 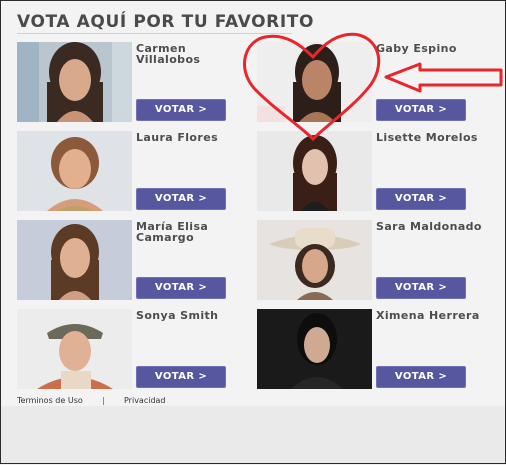 What do you see at coordinates (133, 171) in the screenshot?
I see `candidate-card-laura: Laura Flores VOTAR >` at bounding box center [133, 171].